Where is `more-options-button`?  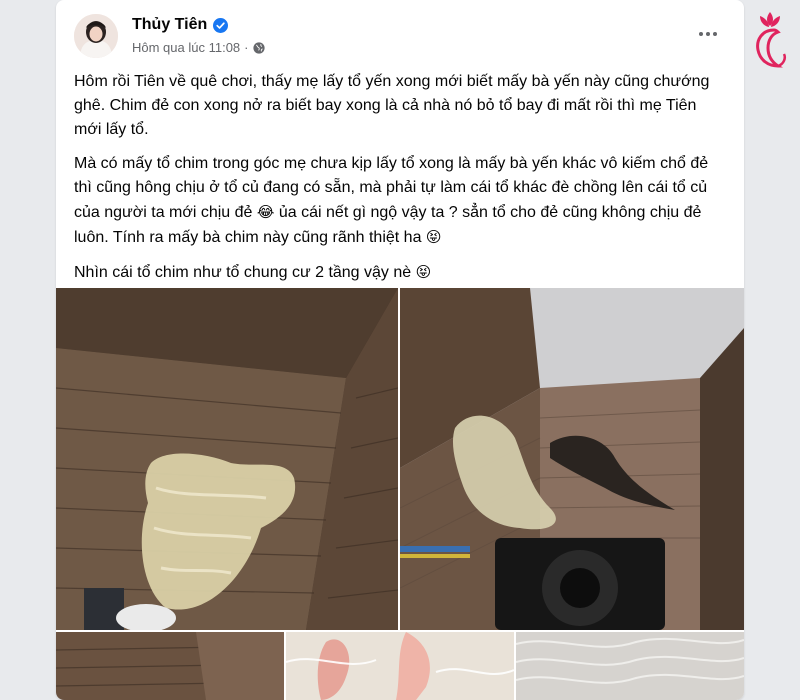 more-options-button is located at coordinates (708, 34).